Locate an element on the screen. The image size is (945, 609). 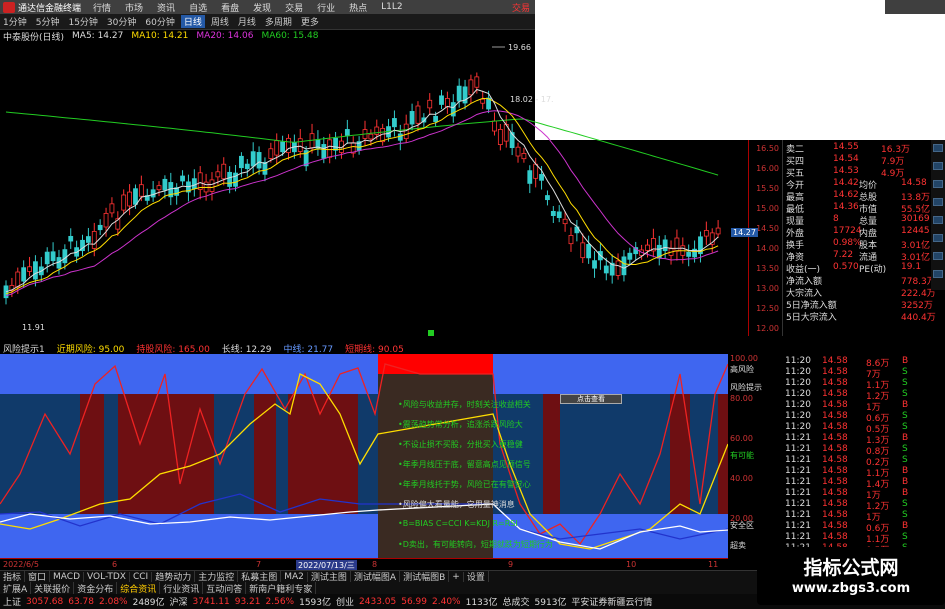
tf-30min: 30分钟 is located at coordinates (121, 21).